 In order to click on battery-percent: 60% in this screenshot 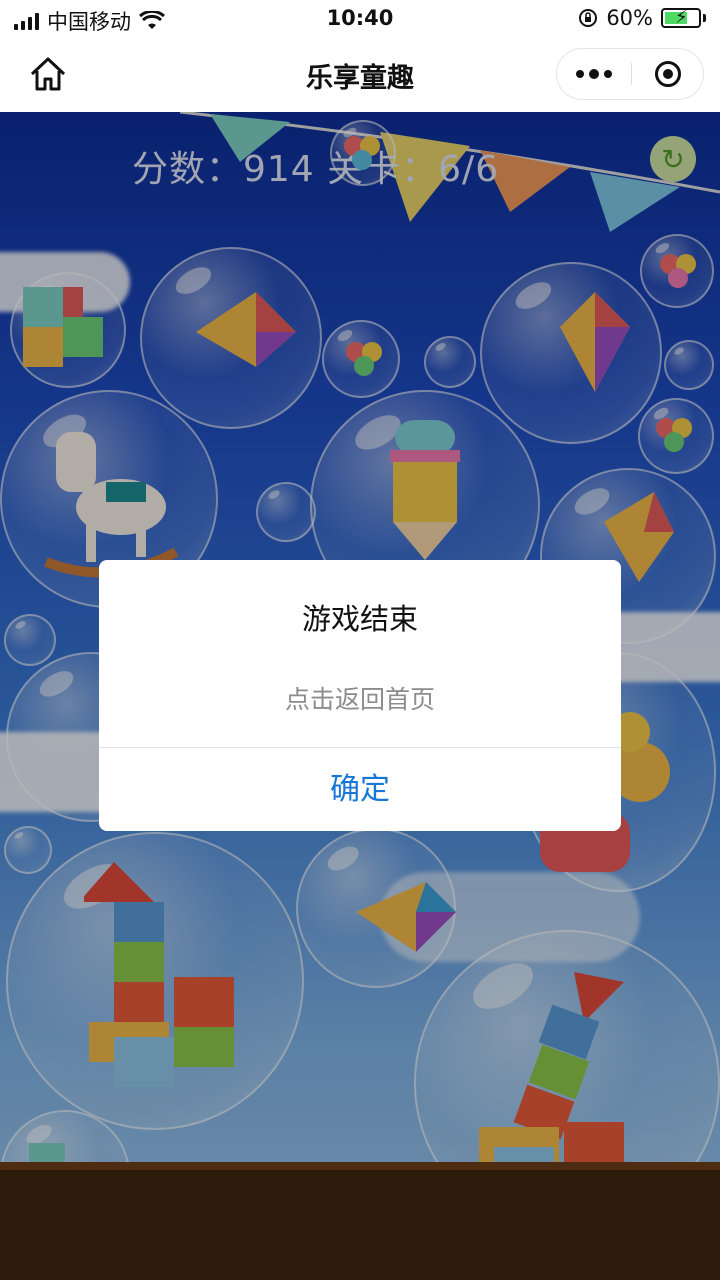, I will do `click(629, 18)`.